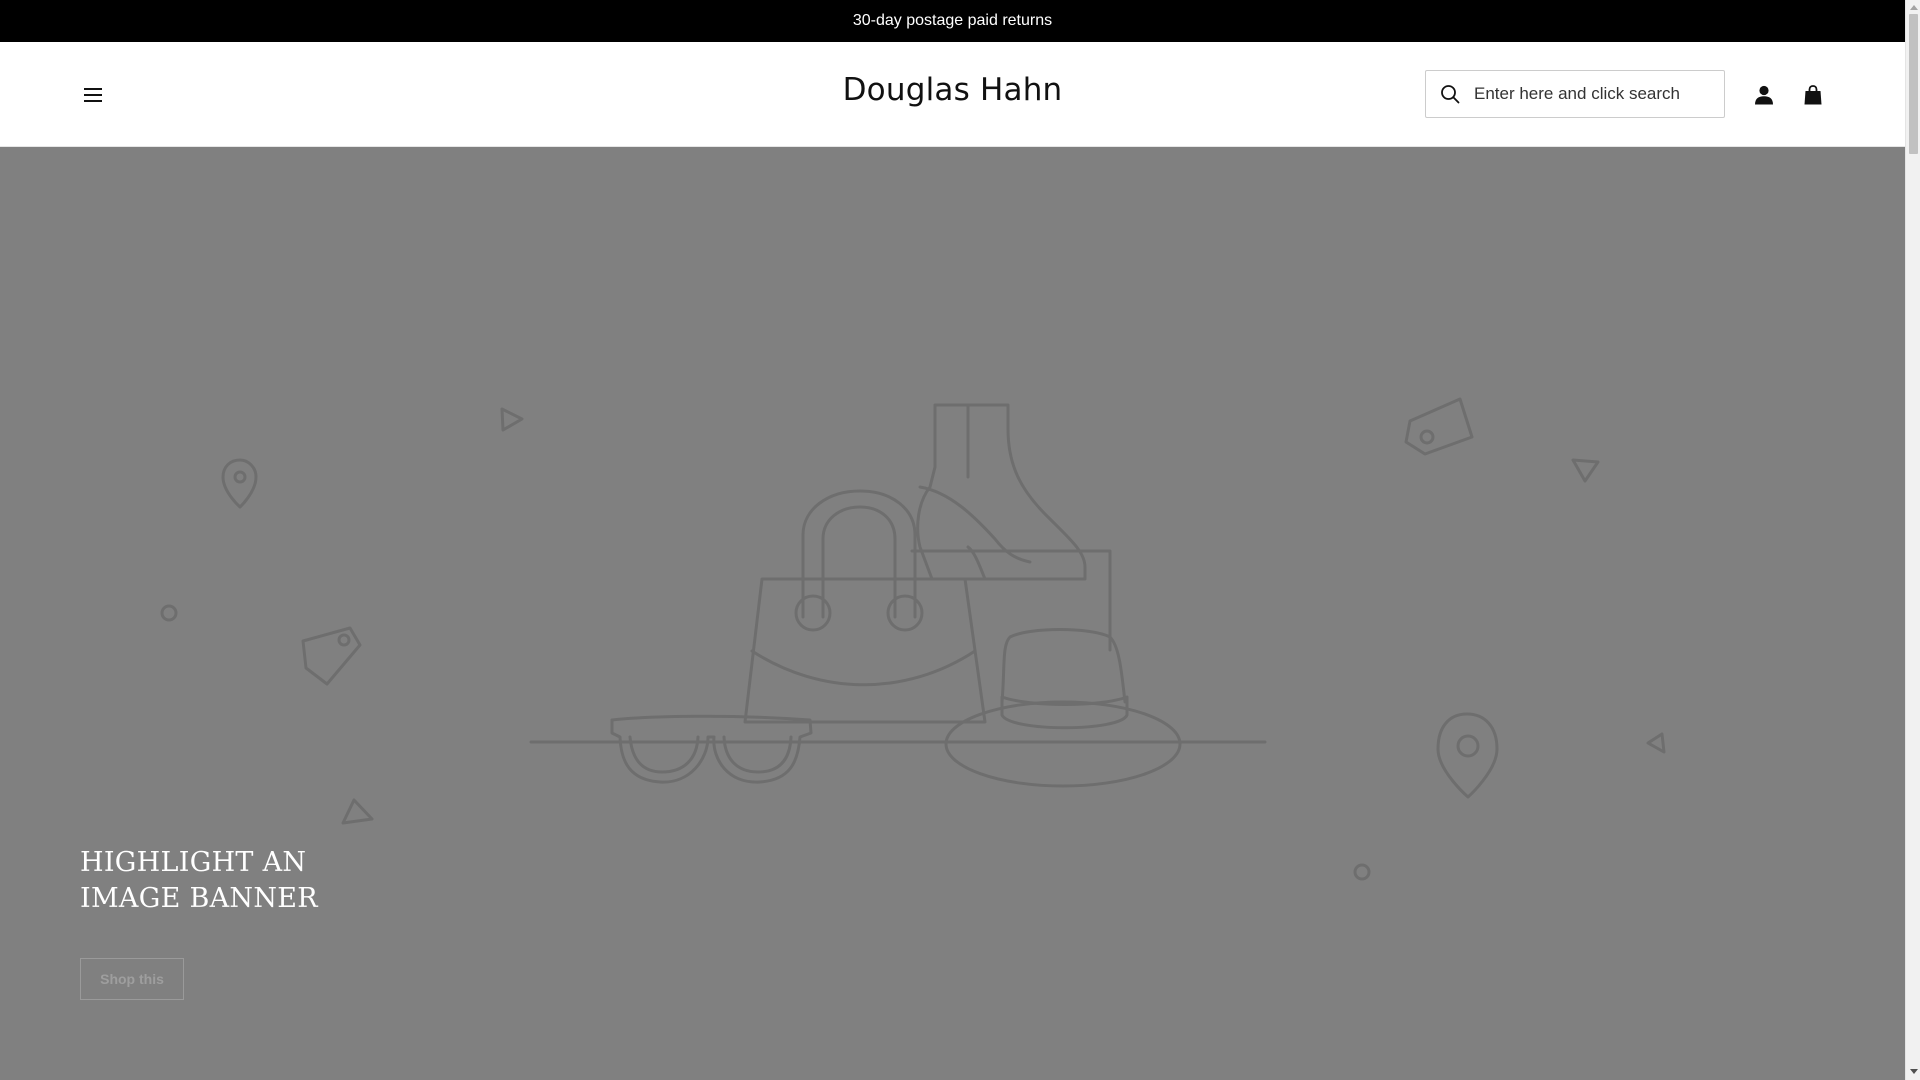  What do you see at coordinates (1001, 492) in the screenshot?
I see `boot-illustration` at bounding box center [1001, 492].